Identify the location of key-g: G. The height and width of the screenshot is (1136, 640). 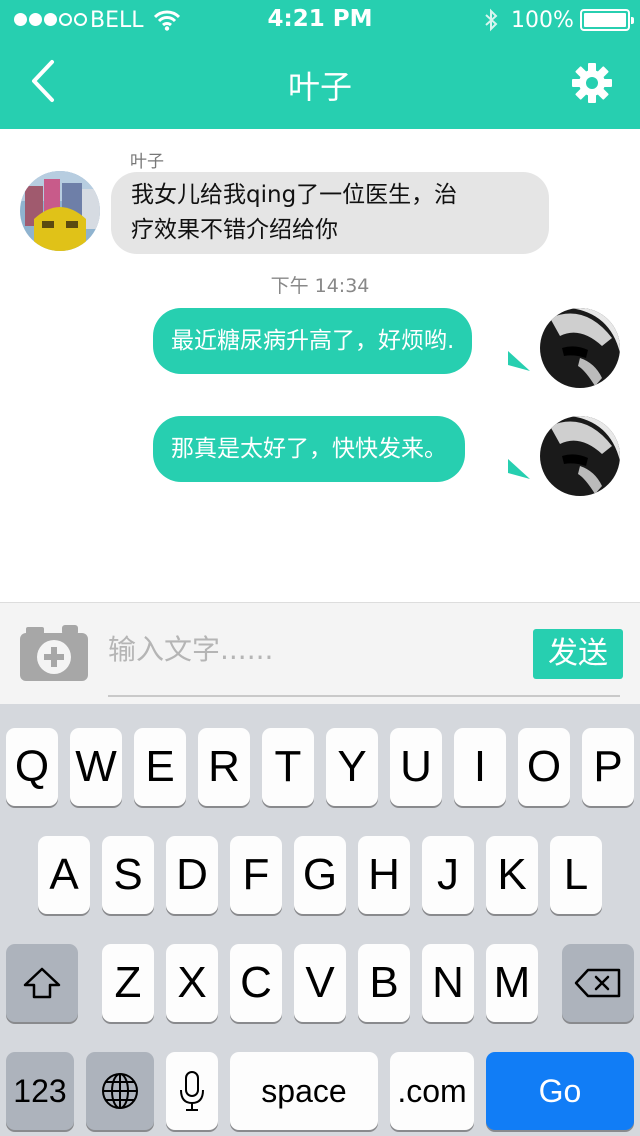
(320, 875).